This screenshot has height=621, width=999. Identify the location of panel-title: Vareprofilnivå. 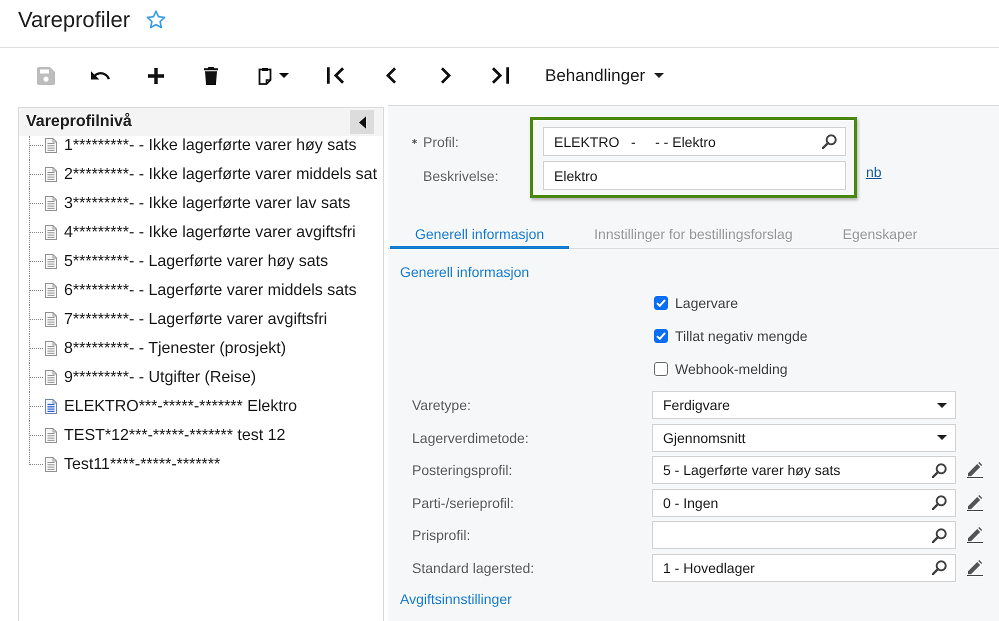
(79, 122).